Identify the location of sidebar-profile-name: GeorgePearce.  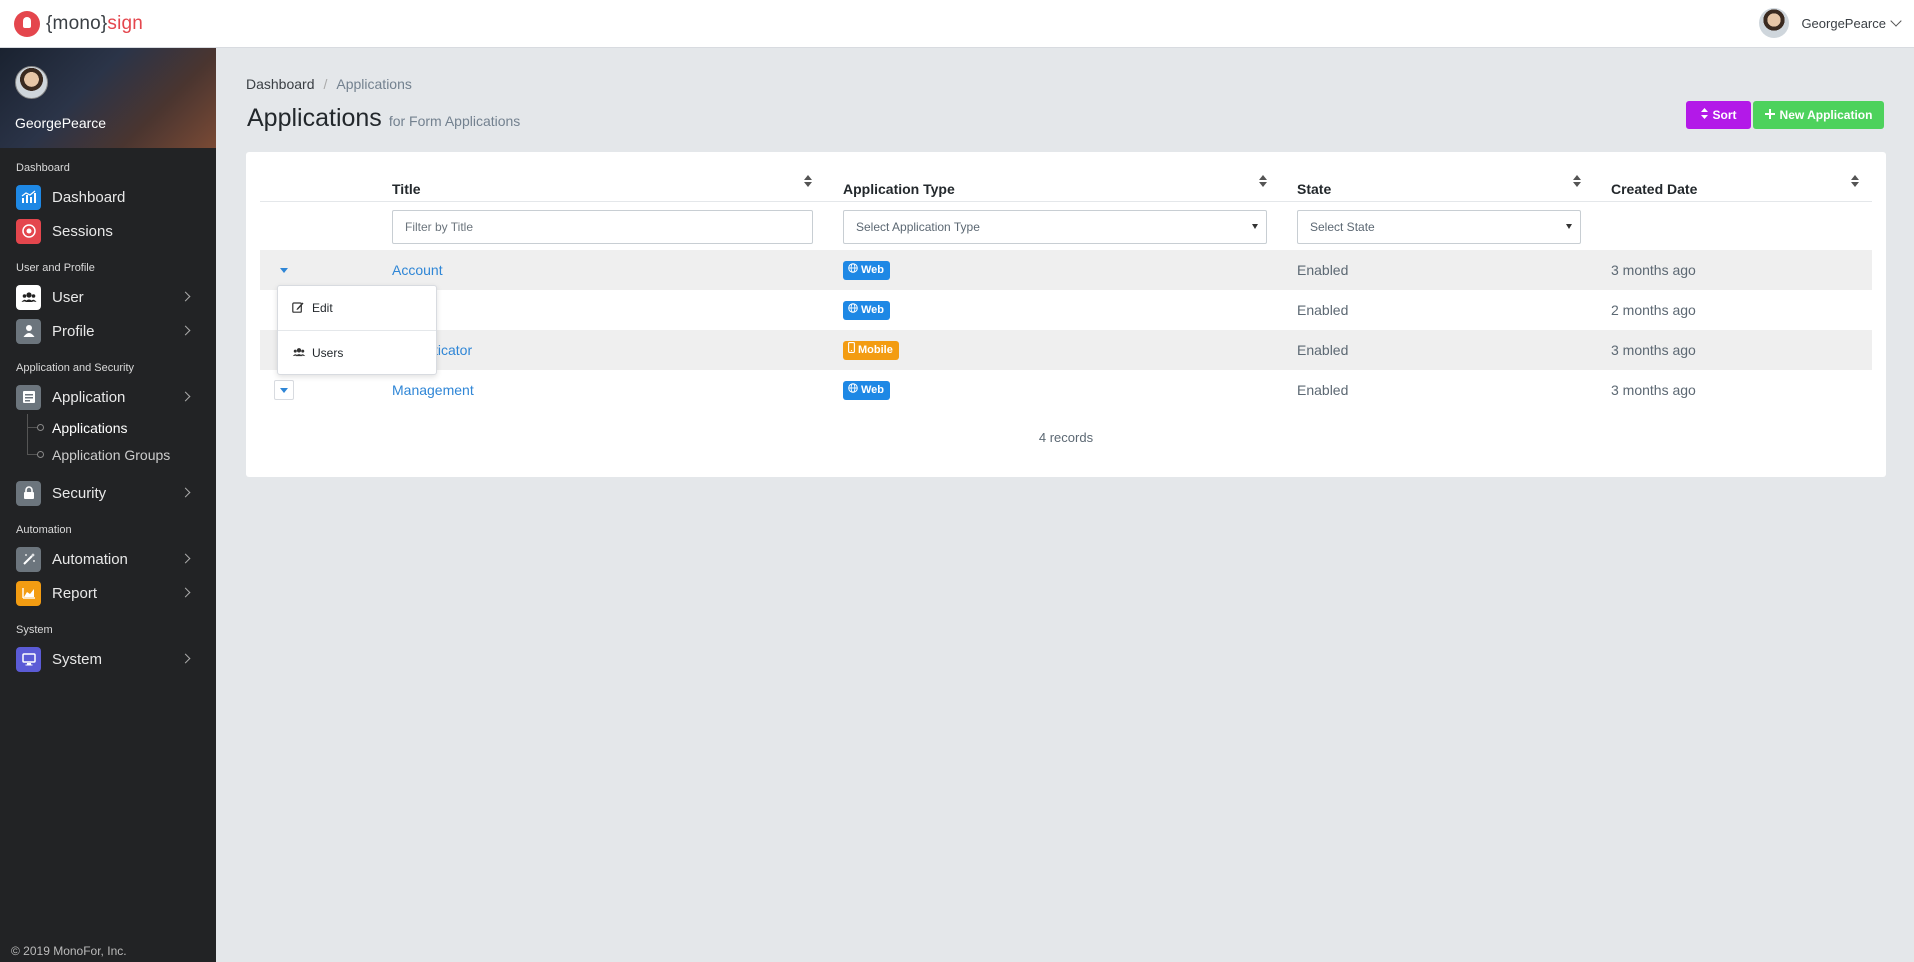
(61, 123).